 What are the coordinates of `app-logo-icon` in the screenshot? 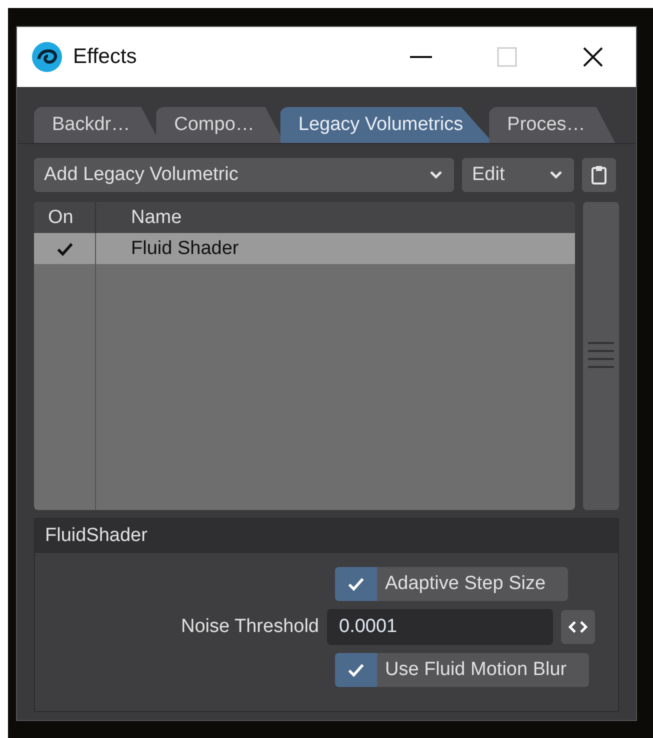 It's located at (47, 57).